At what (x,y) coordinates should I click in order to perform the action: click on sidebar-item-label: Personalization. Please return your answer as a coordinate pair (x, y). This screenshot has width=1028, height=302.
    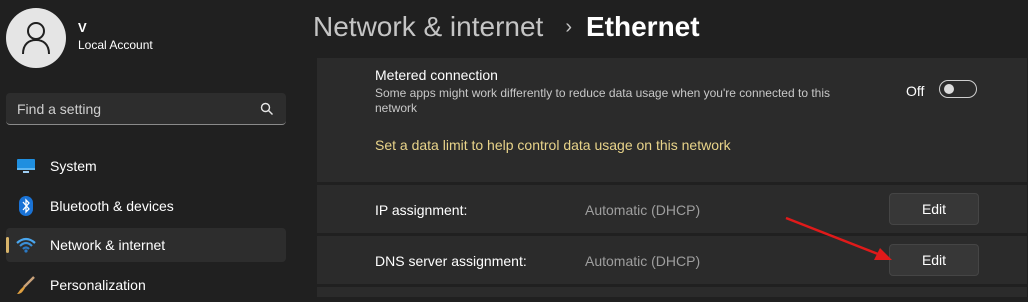
    Looking at the image, I should click on (98, 285).